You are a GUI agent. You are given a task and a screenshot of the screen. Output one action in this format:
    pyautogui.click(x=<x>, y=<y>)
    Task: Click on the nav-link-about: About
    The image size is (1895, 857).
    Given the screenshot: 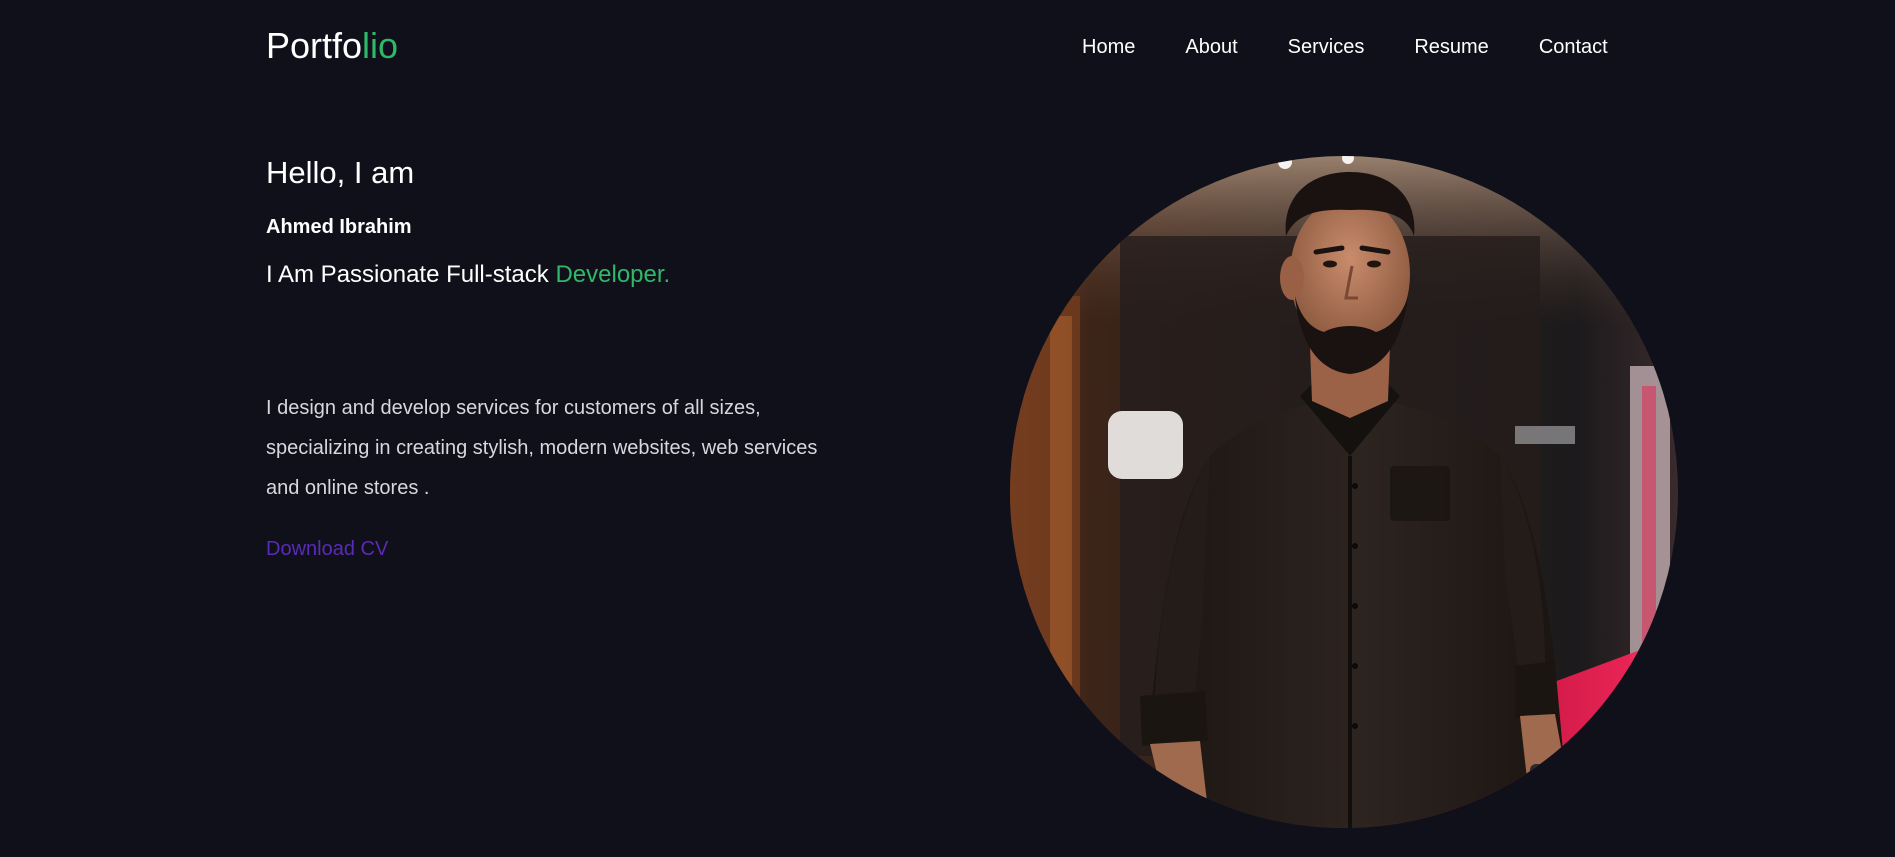 What is the action you would take?
    pyautogui.click(x=1211, y=47)
    